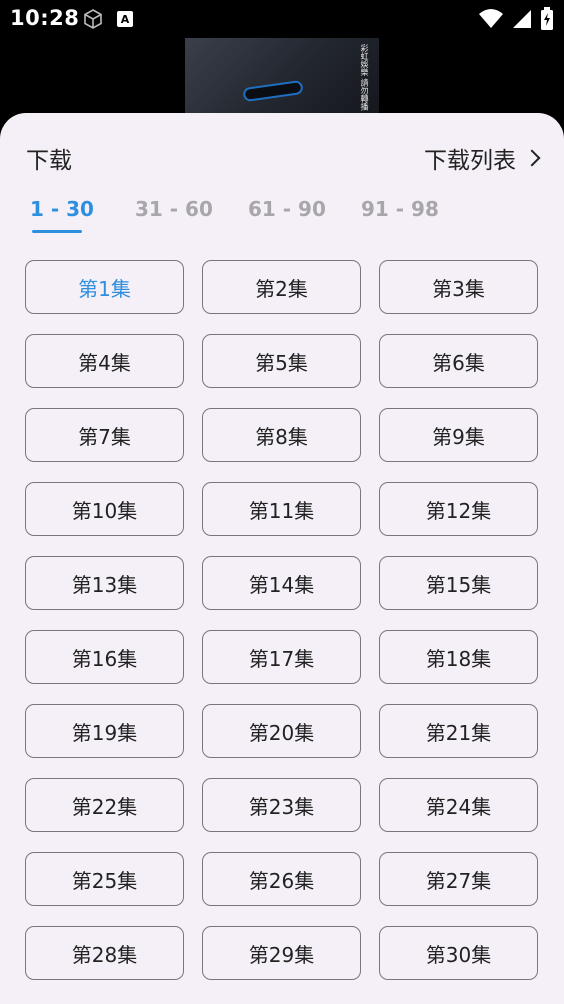 The width and height of the screenshot is (564, 1004). Describe the element at coordinates (458, 953) in the screenshot. I see `episode-button: 第30集` at that location.